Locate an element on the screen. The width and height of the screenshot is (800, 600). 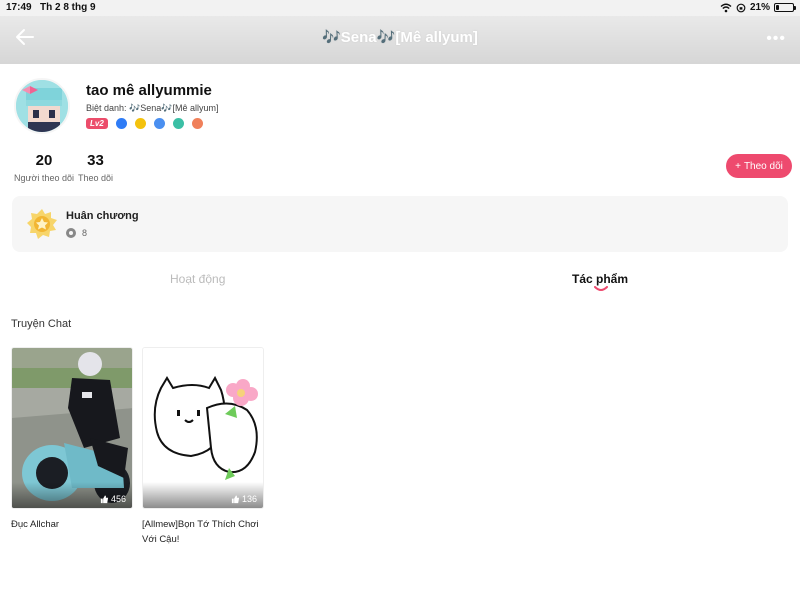
medals-panel: Huân chương 8 is located at coordinates (400, 224).